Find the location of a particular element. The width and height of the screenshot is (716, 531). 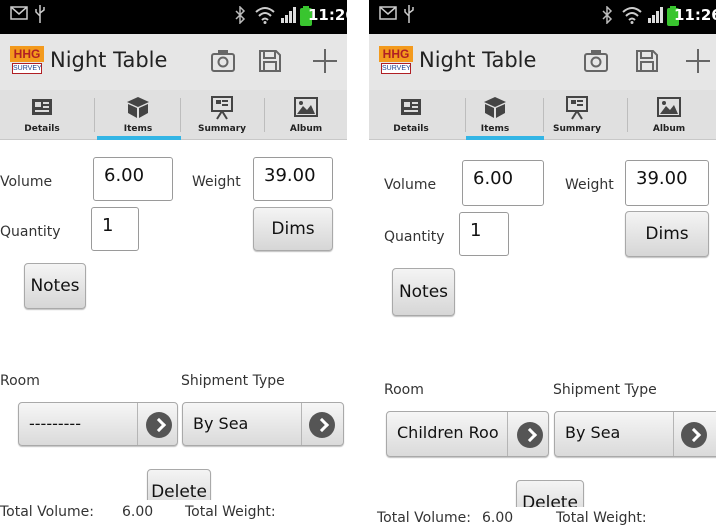

tab-divider is located at coordinates (94, 115).